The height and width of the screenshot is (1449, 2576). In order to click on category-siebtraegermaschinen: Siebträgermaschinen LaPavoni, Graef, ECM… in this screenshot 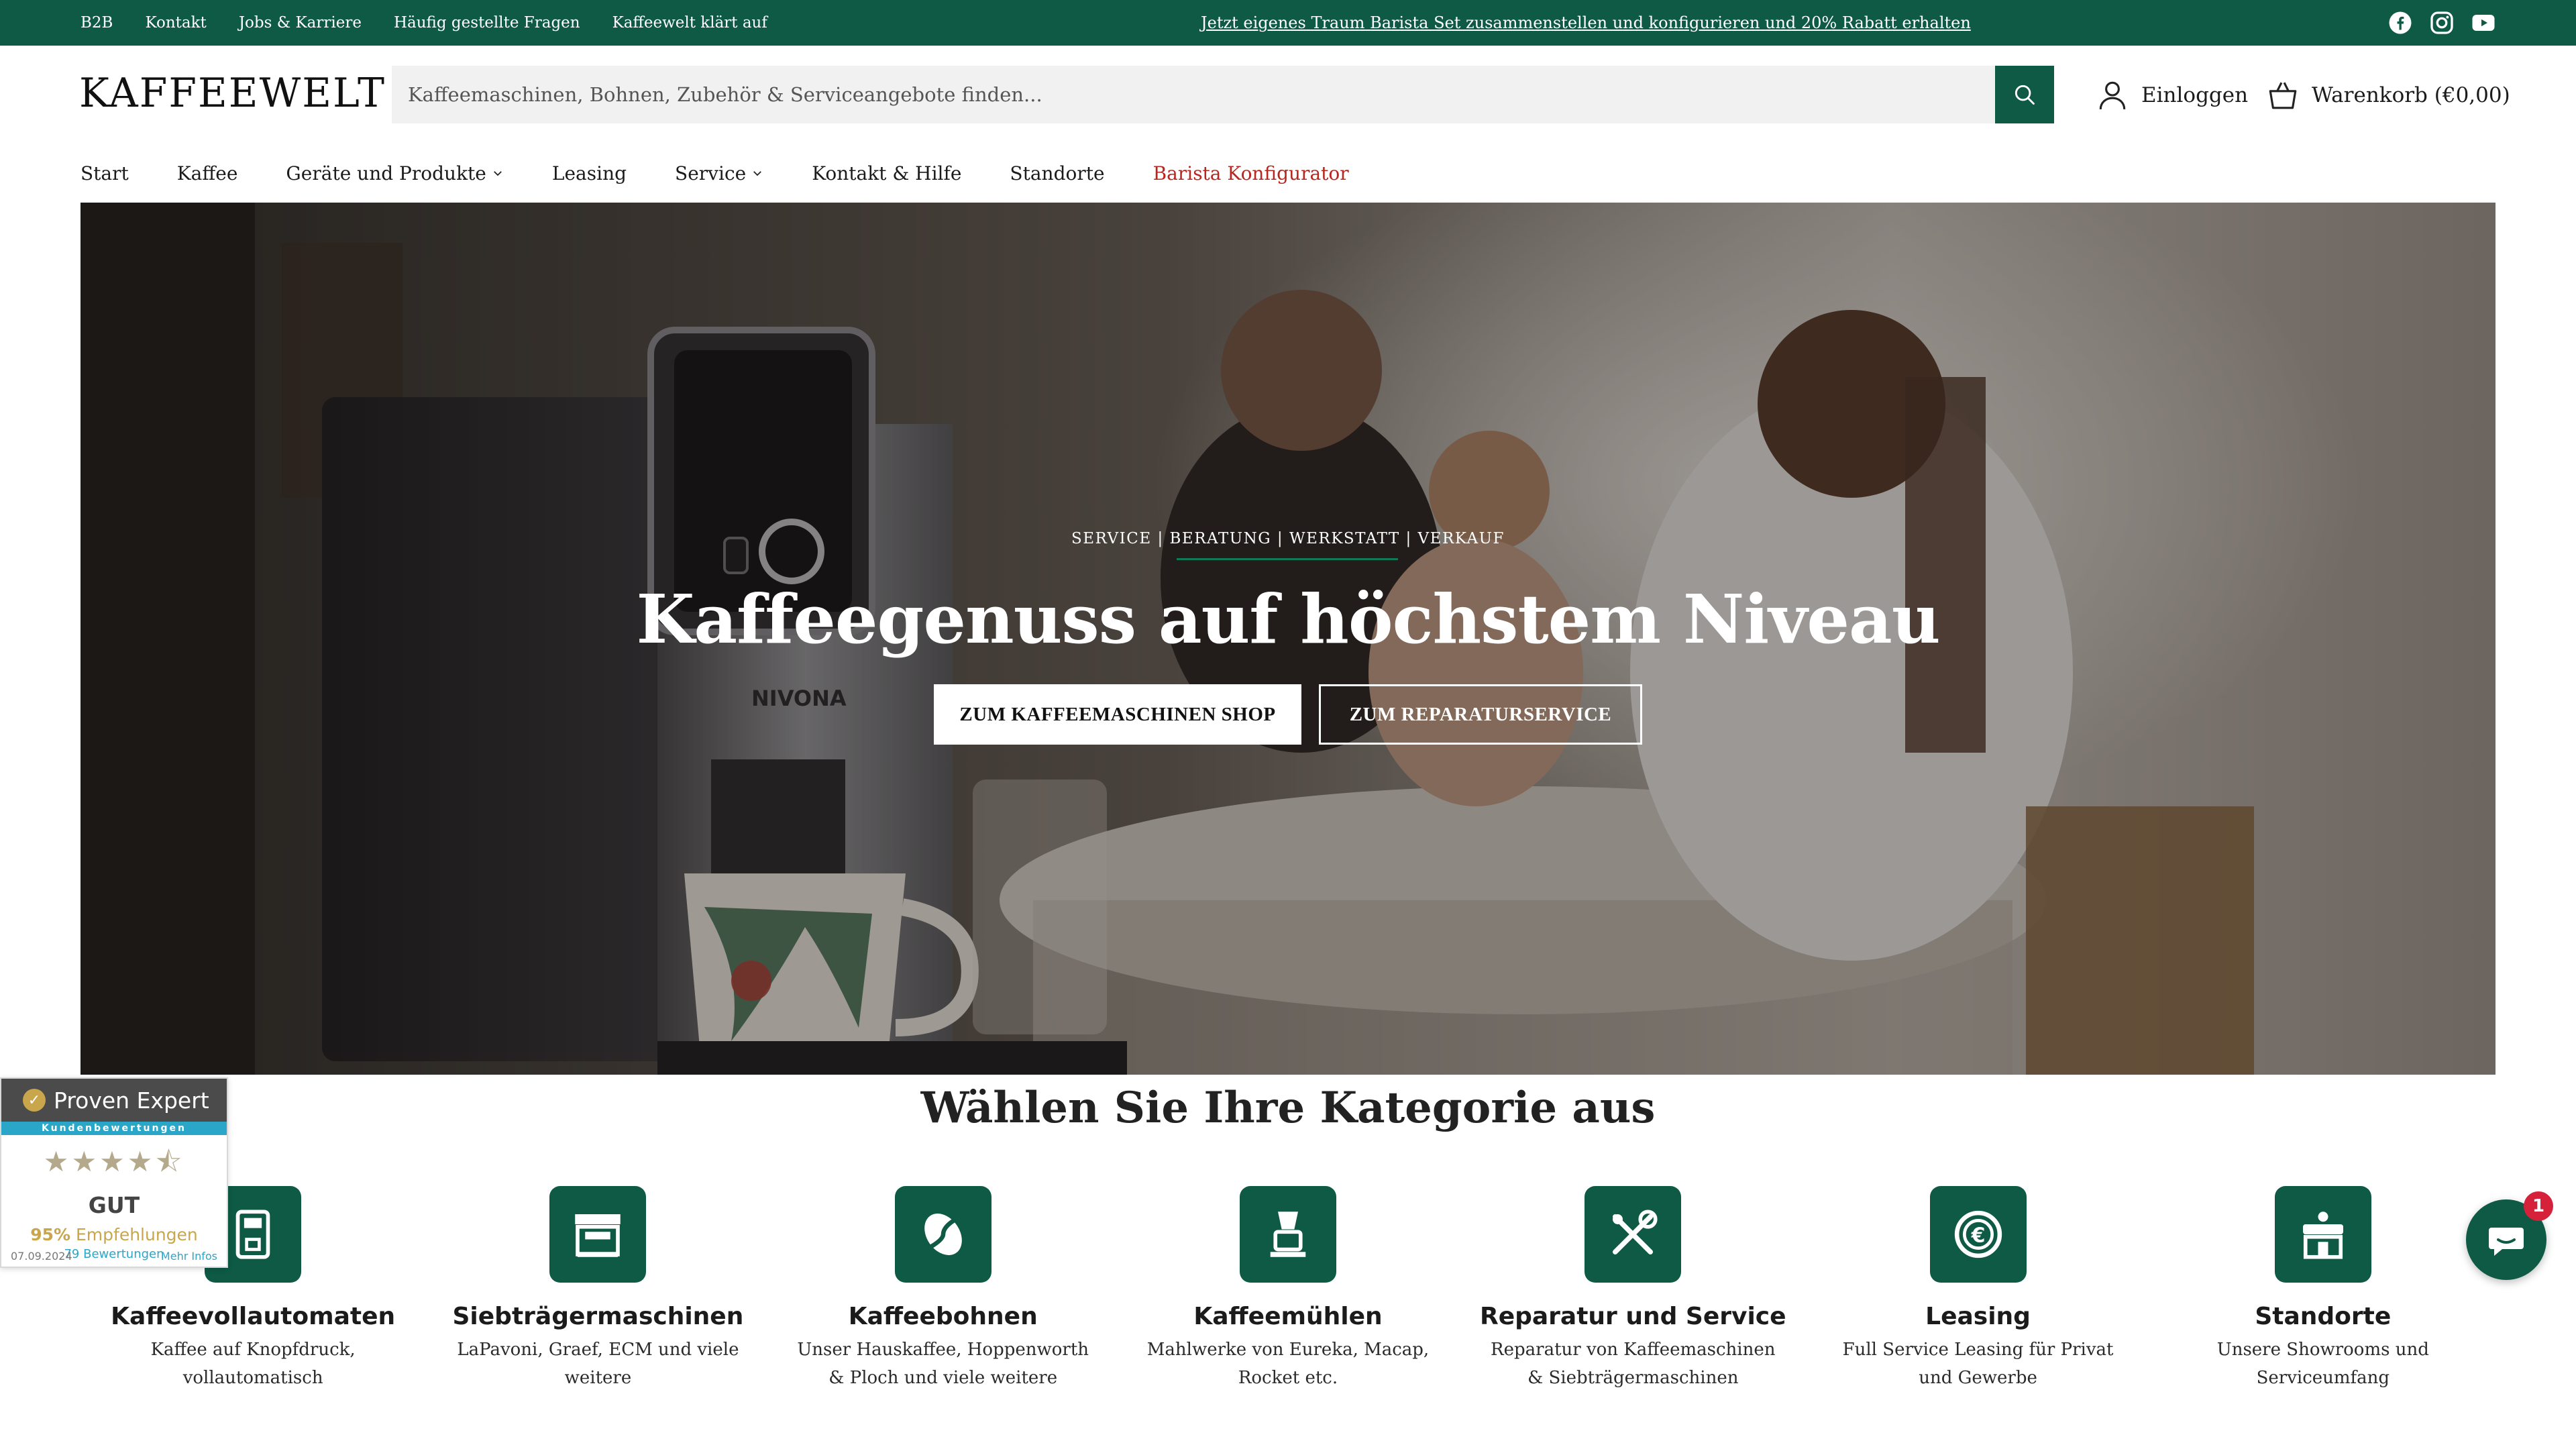, I will do `click(597, 1300)`.